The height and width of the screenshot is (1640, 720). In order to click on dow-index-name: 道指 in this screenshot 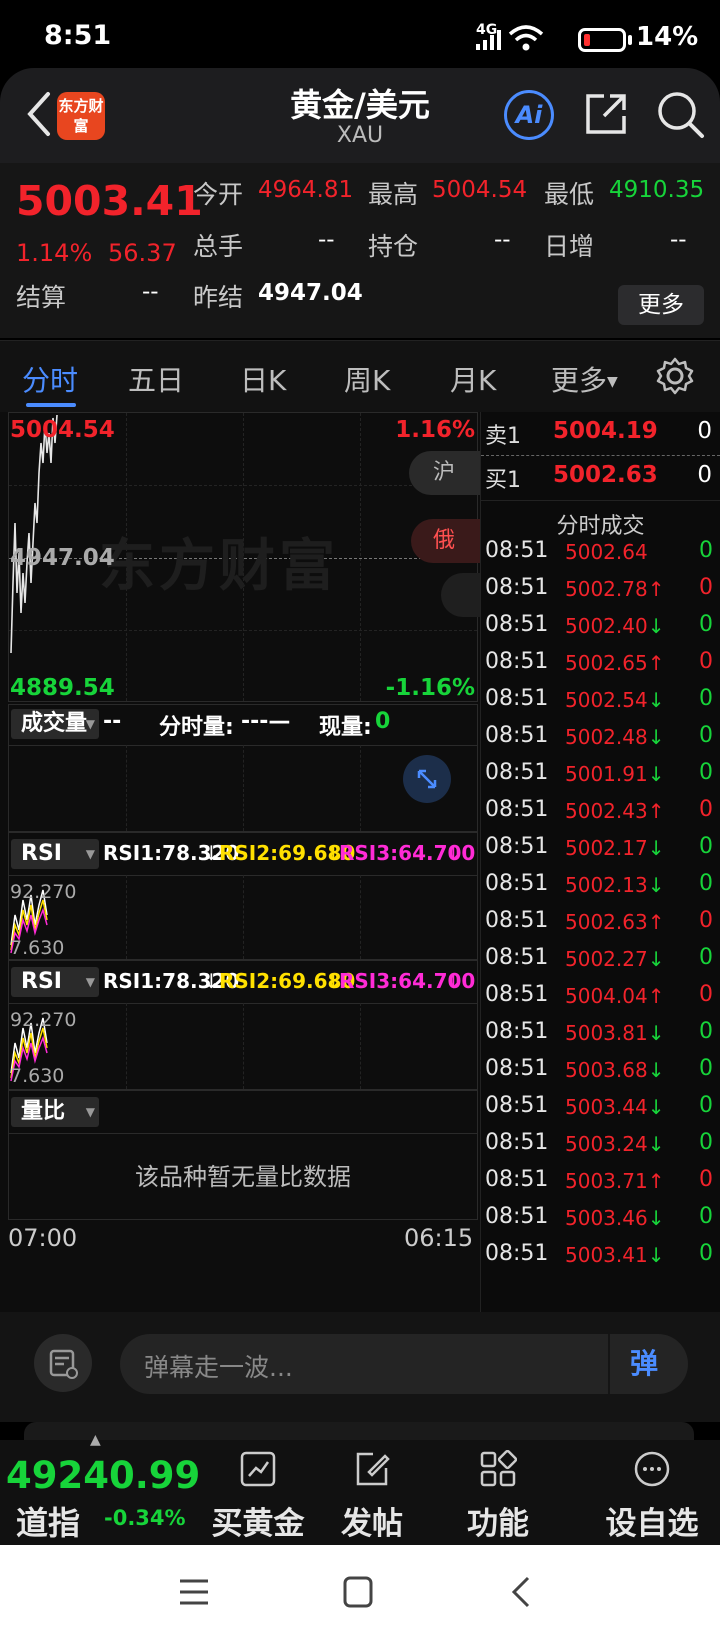, I will do `click(48, 1523)`.